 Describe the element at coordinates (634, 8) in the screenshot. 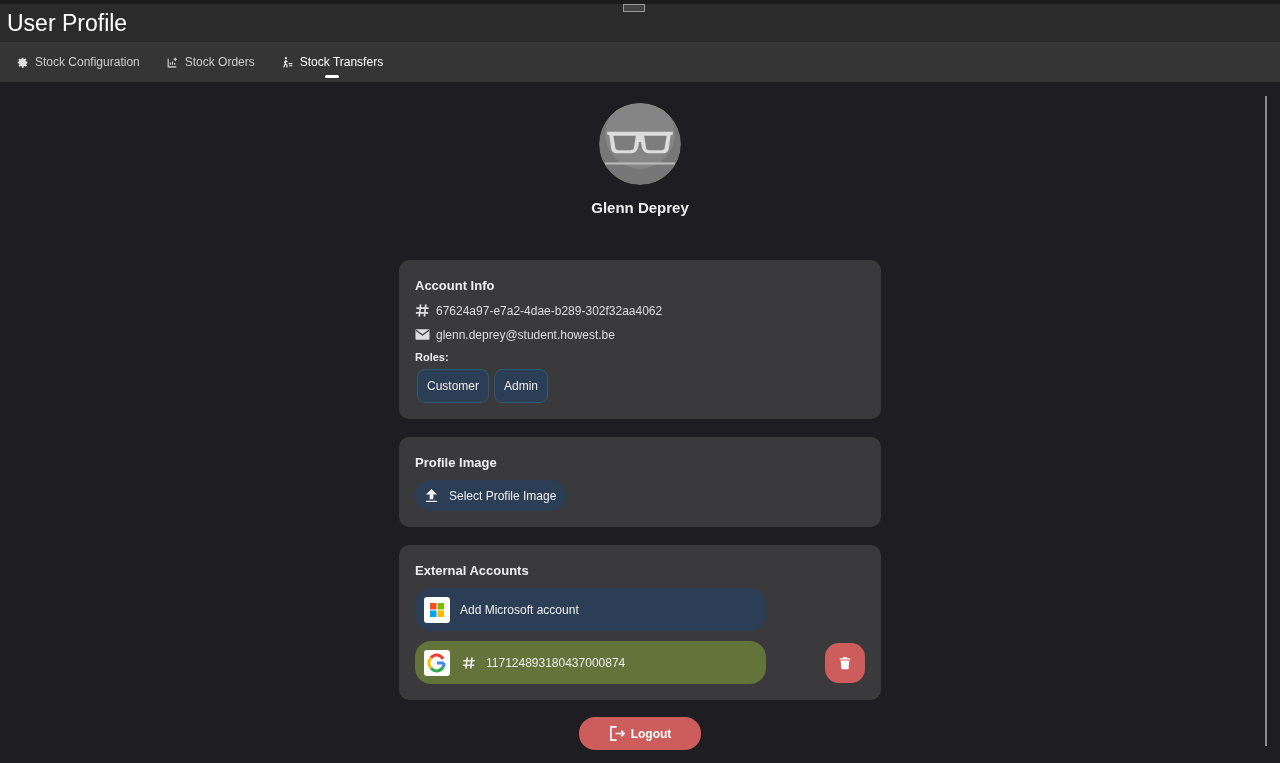

I see `window-grip-icon` at that location.